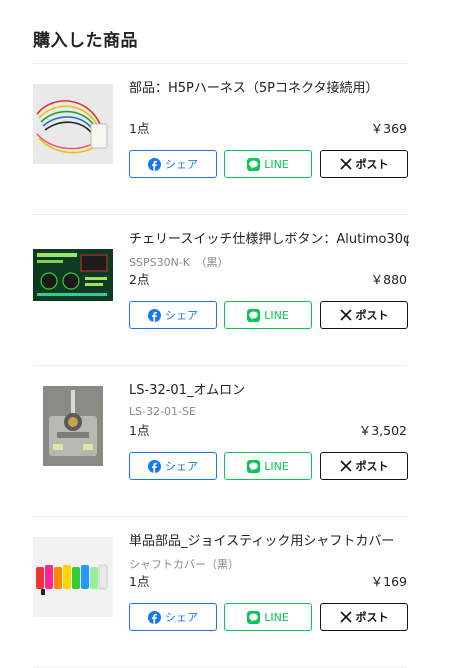  I want to click on product-variant: シャフトカバー（黒）, so click(184, 564).